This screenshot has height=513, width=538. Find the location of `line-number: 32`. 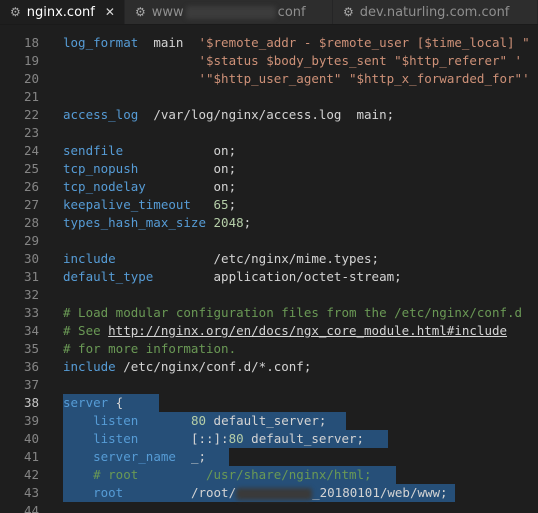

line-number: 32 is located at coordinates (31, 294).